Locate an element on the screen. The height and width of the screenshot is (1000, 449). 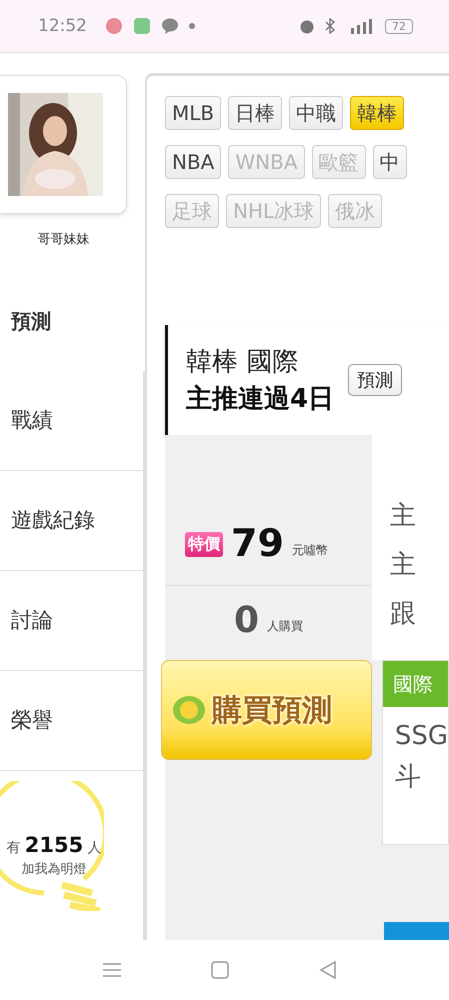
game-category: 國際 is located at coordinates (415, 684).